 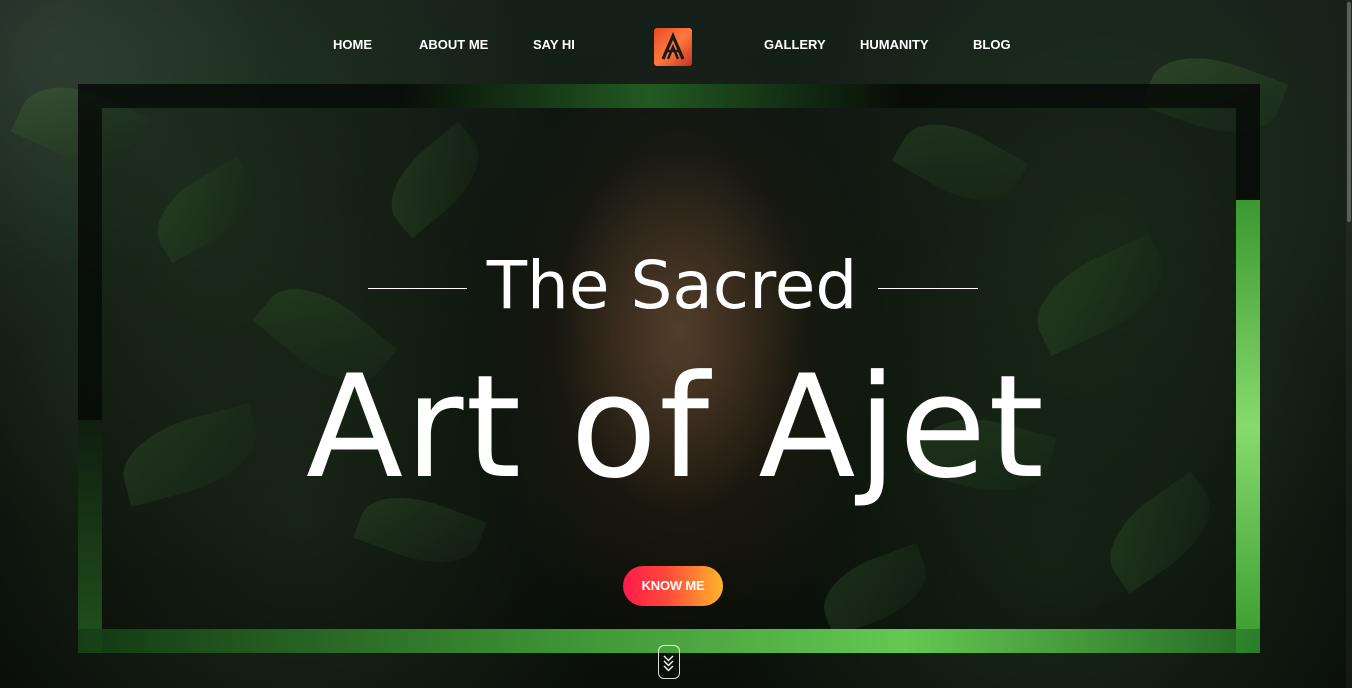 I want to click on nav-item-home: HOME, so click(x=352, y=44).